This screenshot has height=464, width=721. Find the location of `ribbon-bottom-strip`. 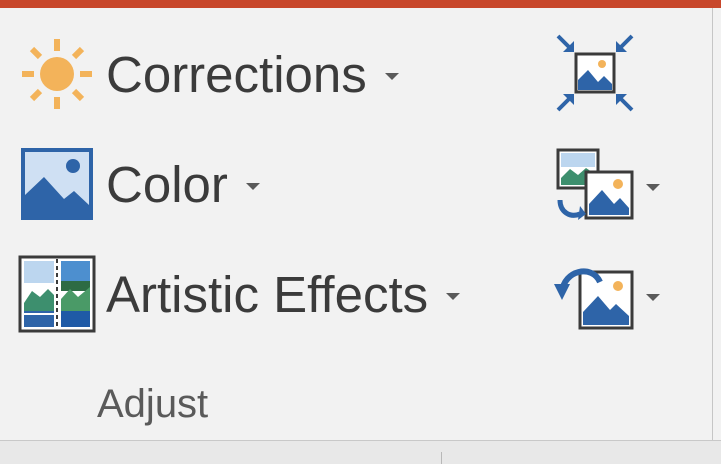

ribbon-bottom-strip is located at coordinates (360, 452).